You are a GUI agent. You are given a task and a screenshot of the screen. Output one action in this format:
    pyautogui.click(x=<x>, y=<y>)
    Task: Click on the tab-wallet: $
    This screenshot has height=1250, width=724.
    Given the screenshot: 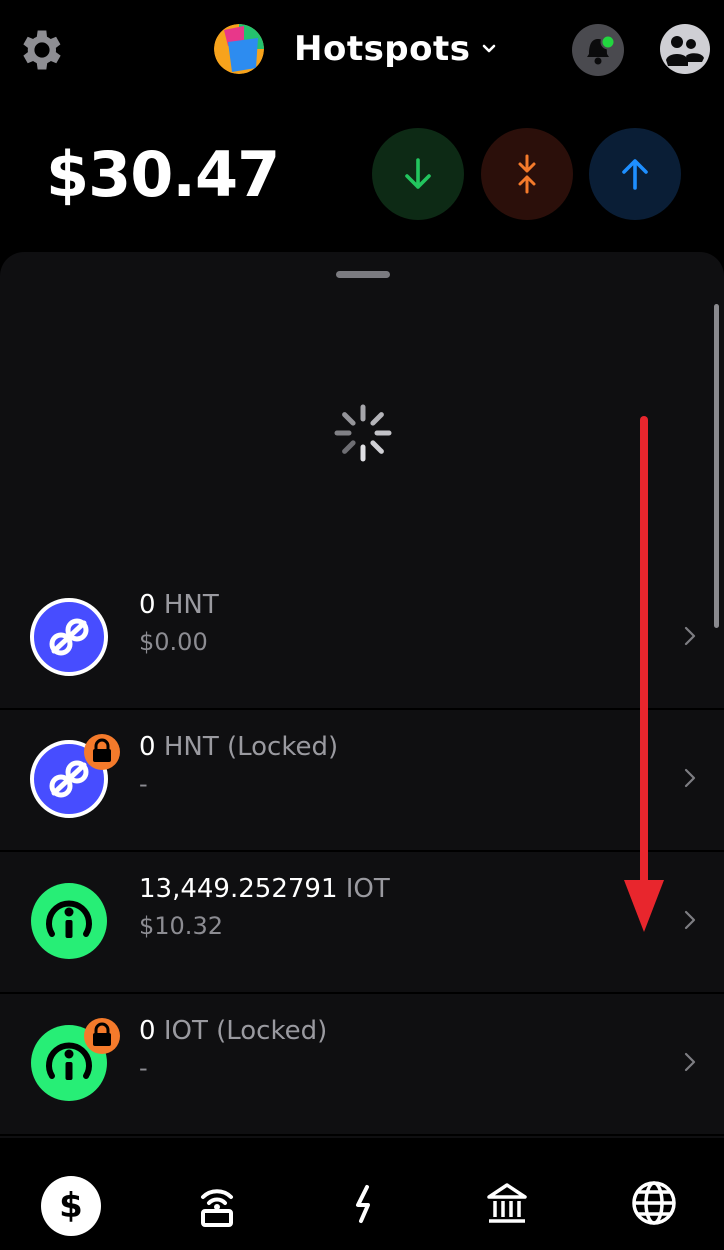 What is the action you would take?
    pyautogui.click(x=71, y=1206)
    